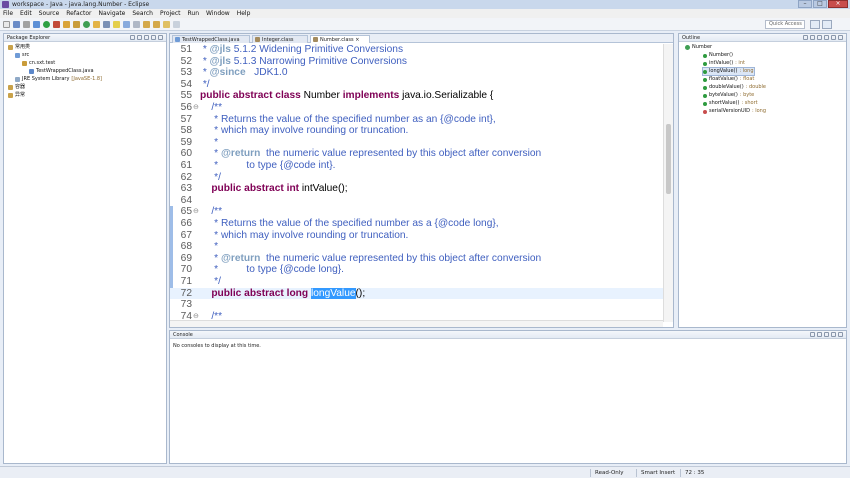  What do you see at coordinates (211, 107) in the screenshot?
I see `code-text: /**` at bounding box center [211, 107].